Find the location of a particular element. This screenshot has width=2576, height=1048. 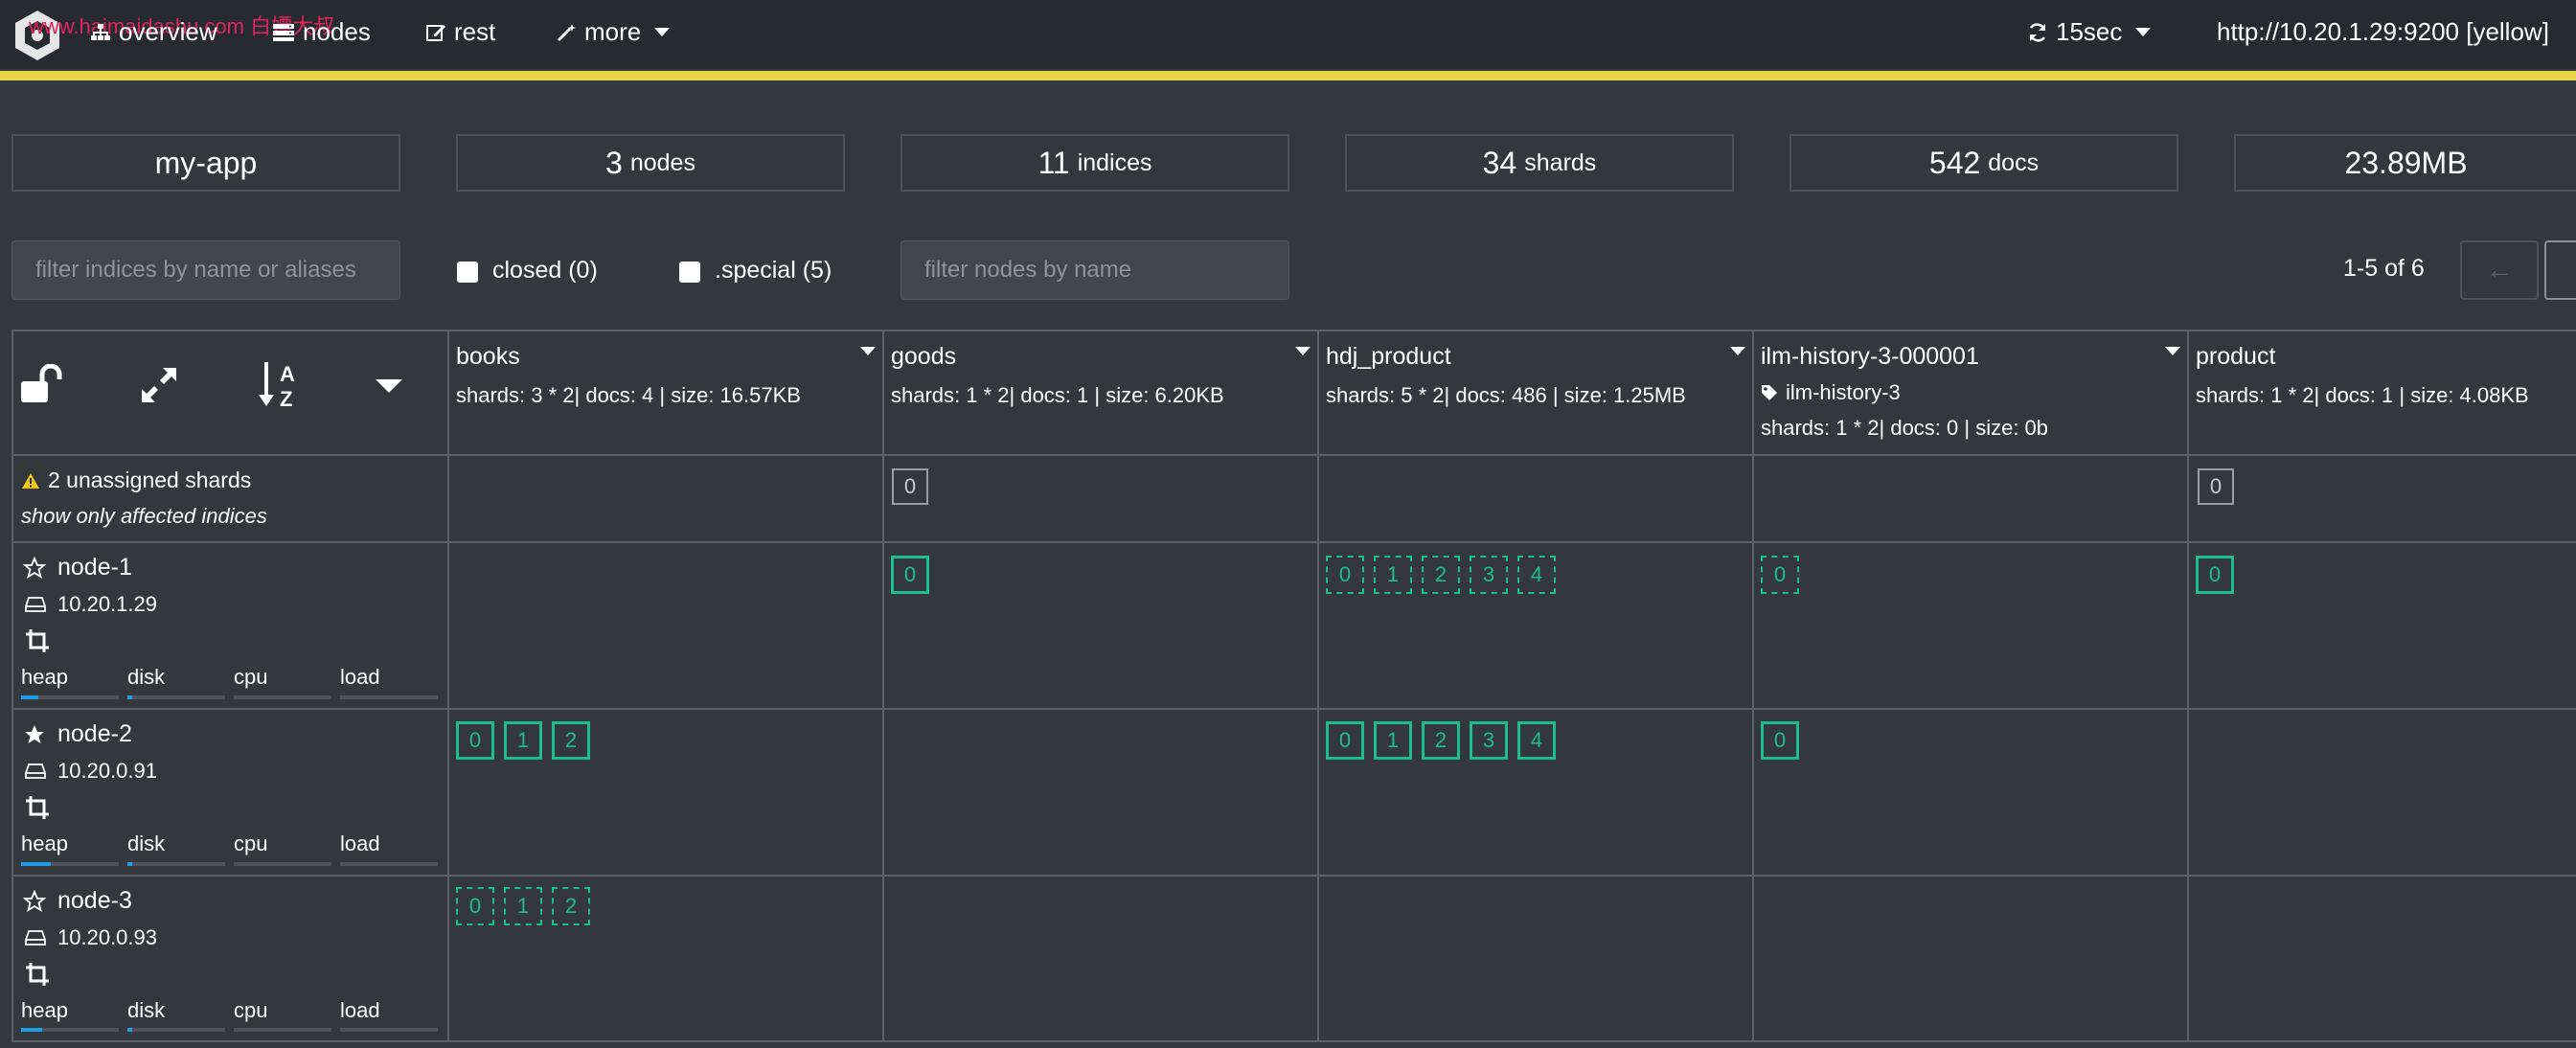

index-name-ilm-history: ilm-history-3-000001 is located at coordinates (1870, 357).